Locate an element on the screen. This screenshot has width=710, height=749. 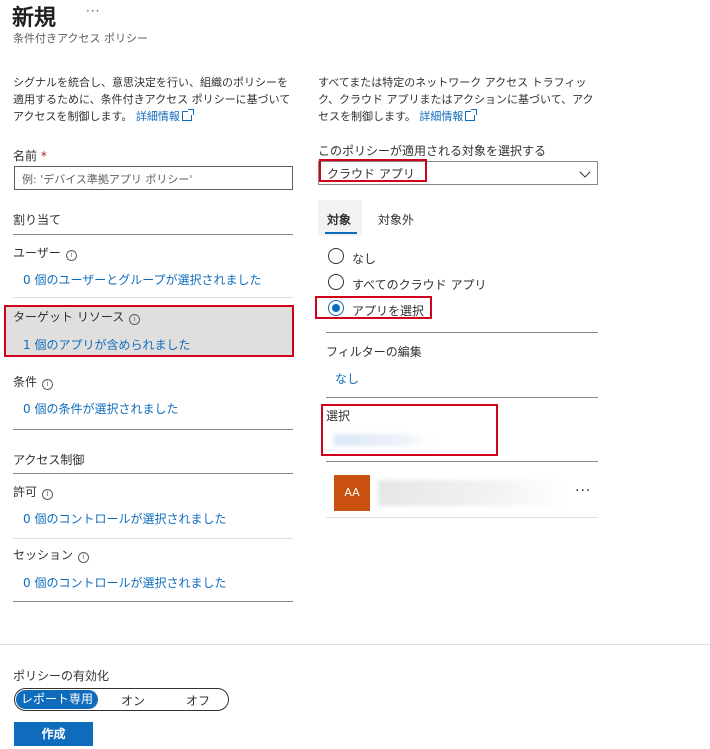
grant-label: 許可 i is located at coordinates (33, 491).